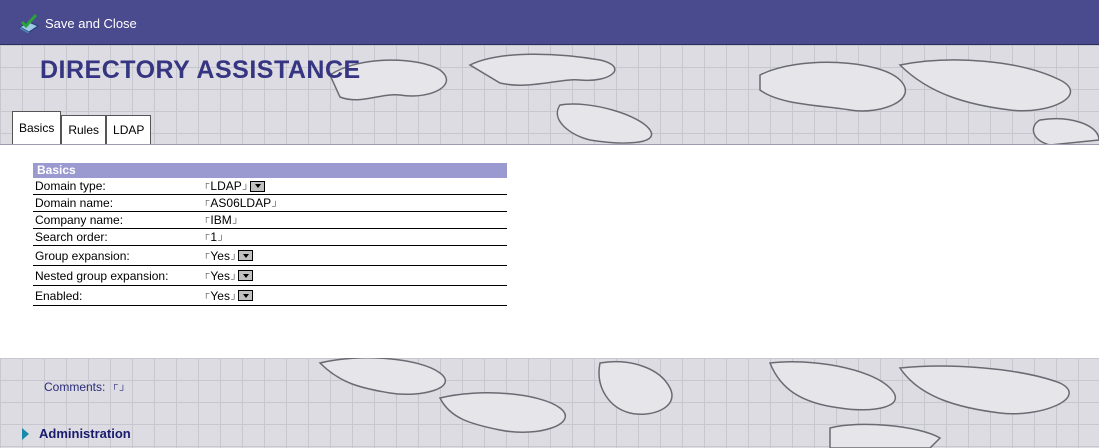 Image resolution: width=1099 pixels, height=448 pixels. I want to click on field-label: Nested group expansion:, so click(102, 275).